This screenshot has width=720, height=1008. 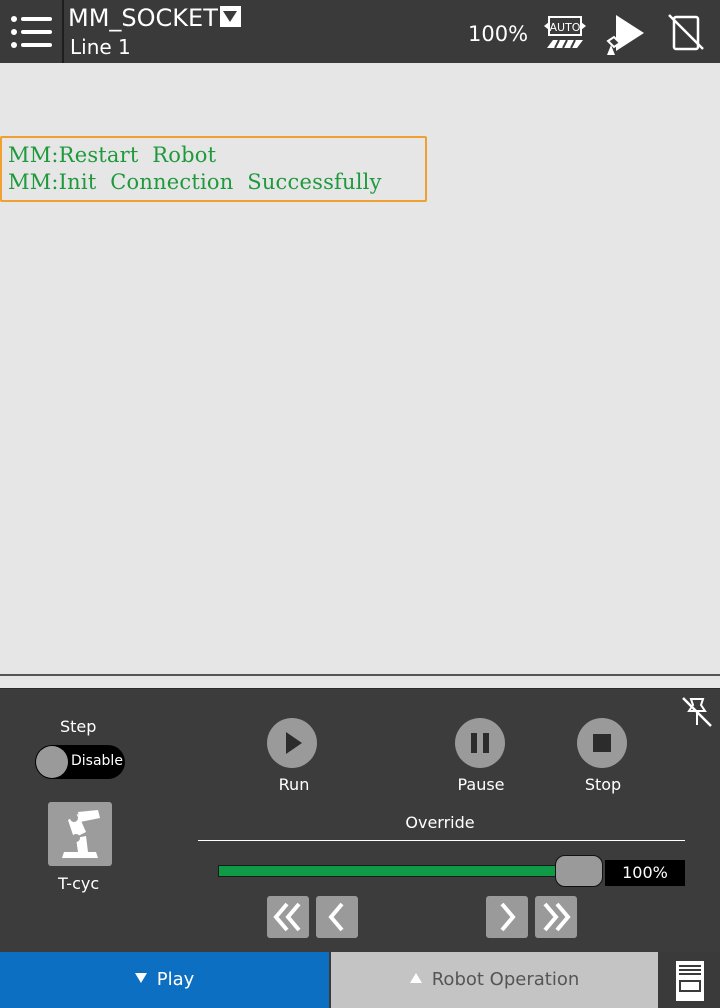 I want to click on override-label: Override, so click(x=440, y=822).